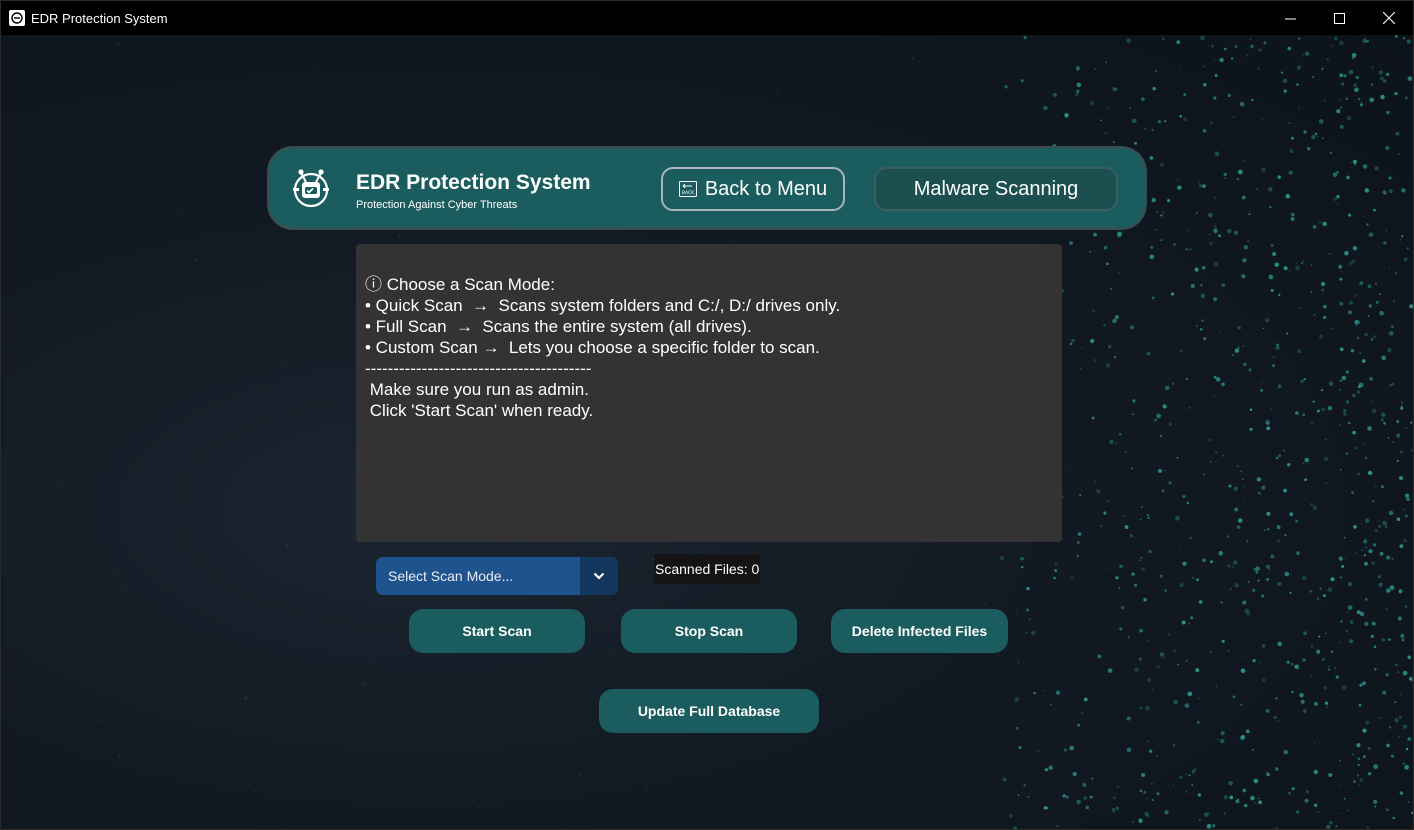 This screenshot has width=1414, height=830. Describe the element at coordinates (1388, 18) in the screenshot. I see `close-icon` at that location.